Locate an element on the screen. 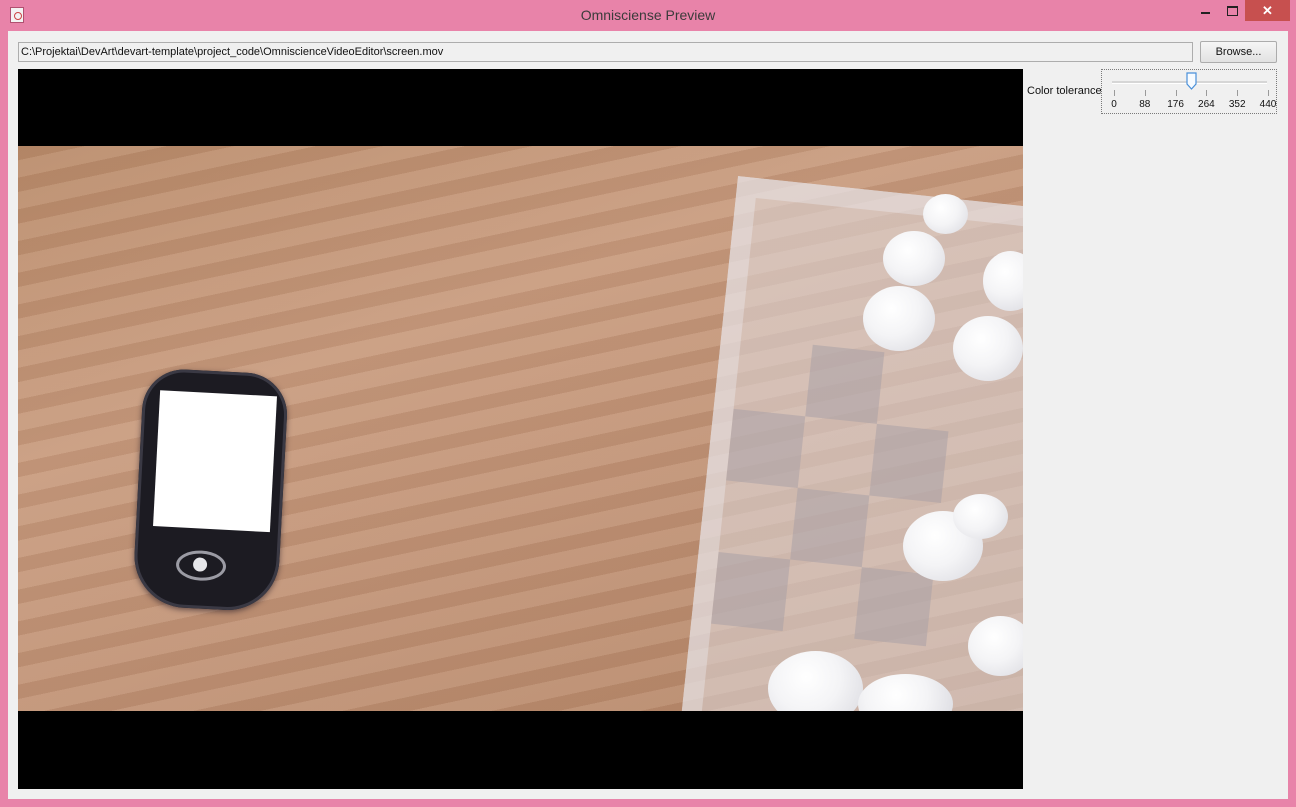  minimize-icon is located at coordinates (1205, 13).